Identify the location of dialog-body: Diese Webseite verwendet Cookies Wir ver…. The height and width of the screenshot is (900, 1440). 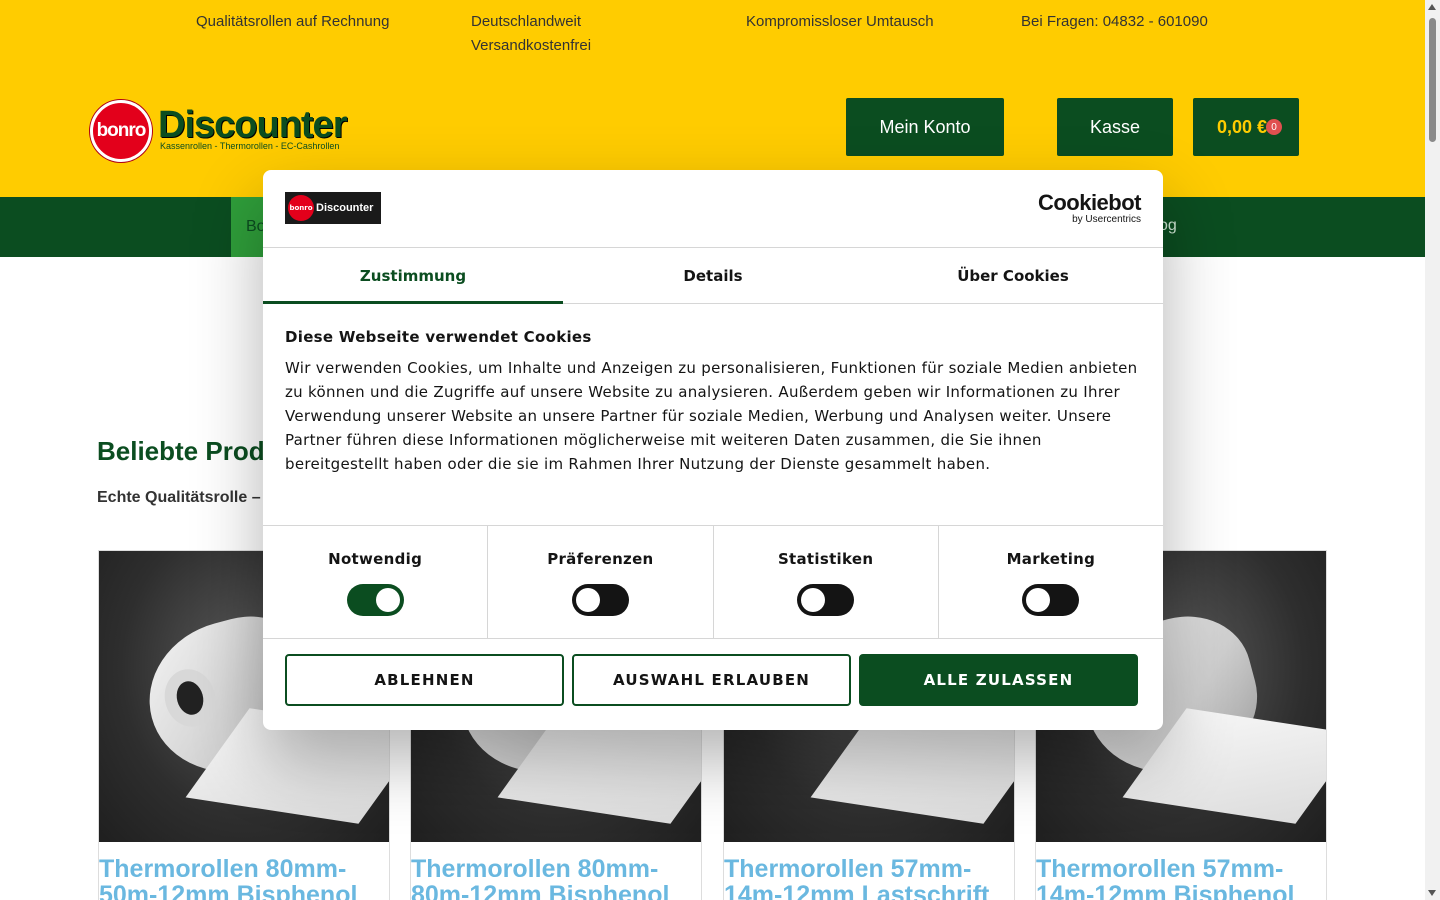
(713, 402).